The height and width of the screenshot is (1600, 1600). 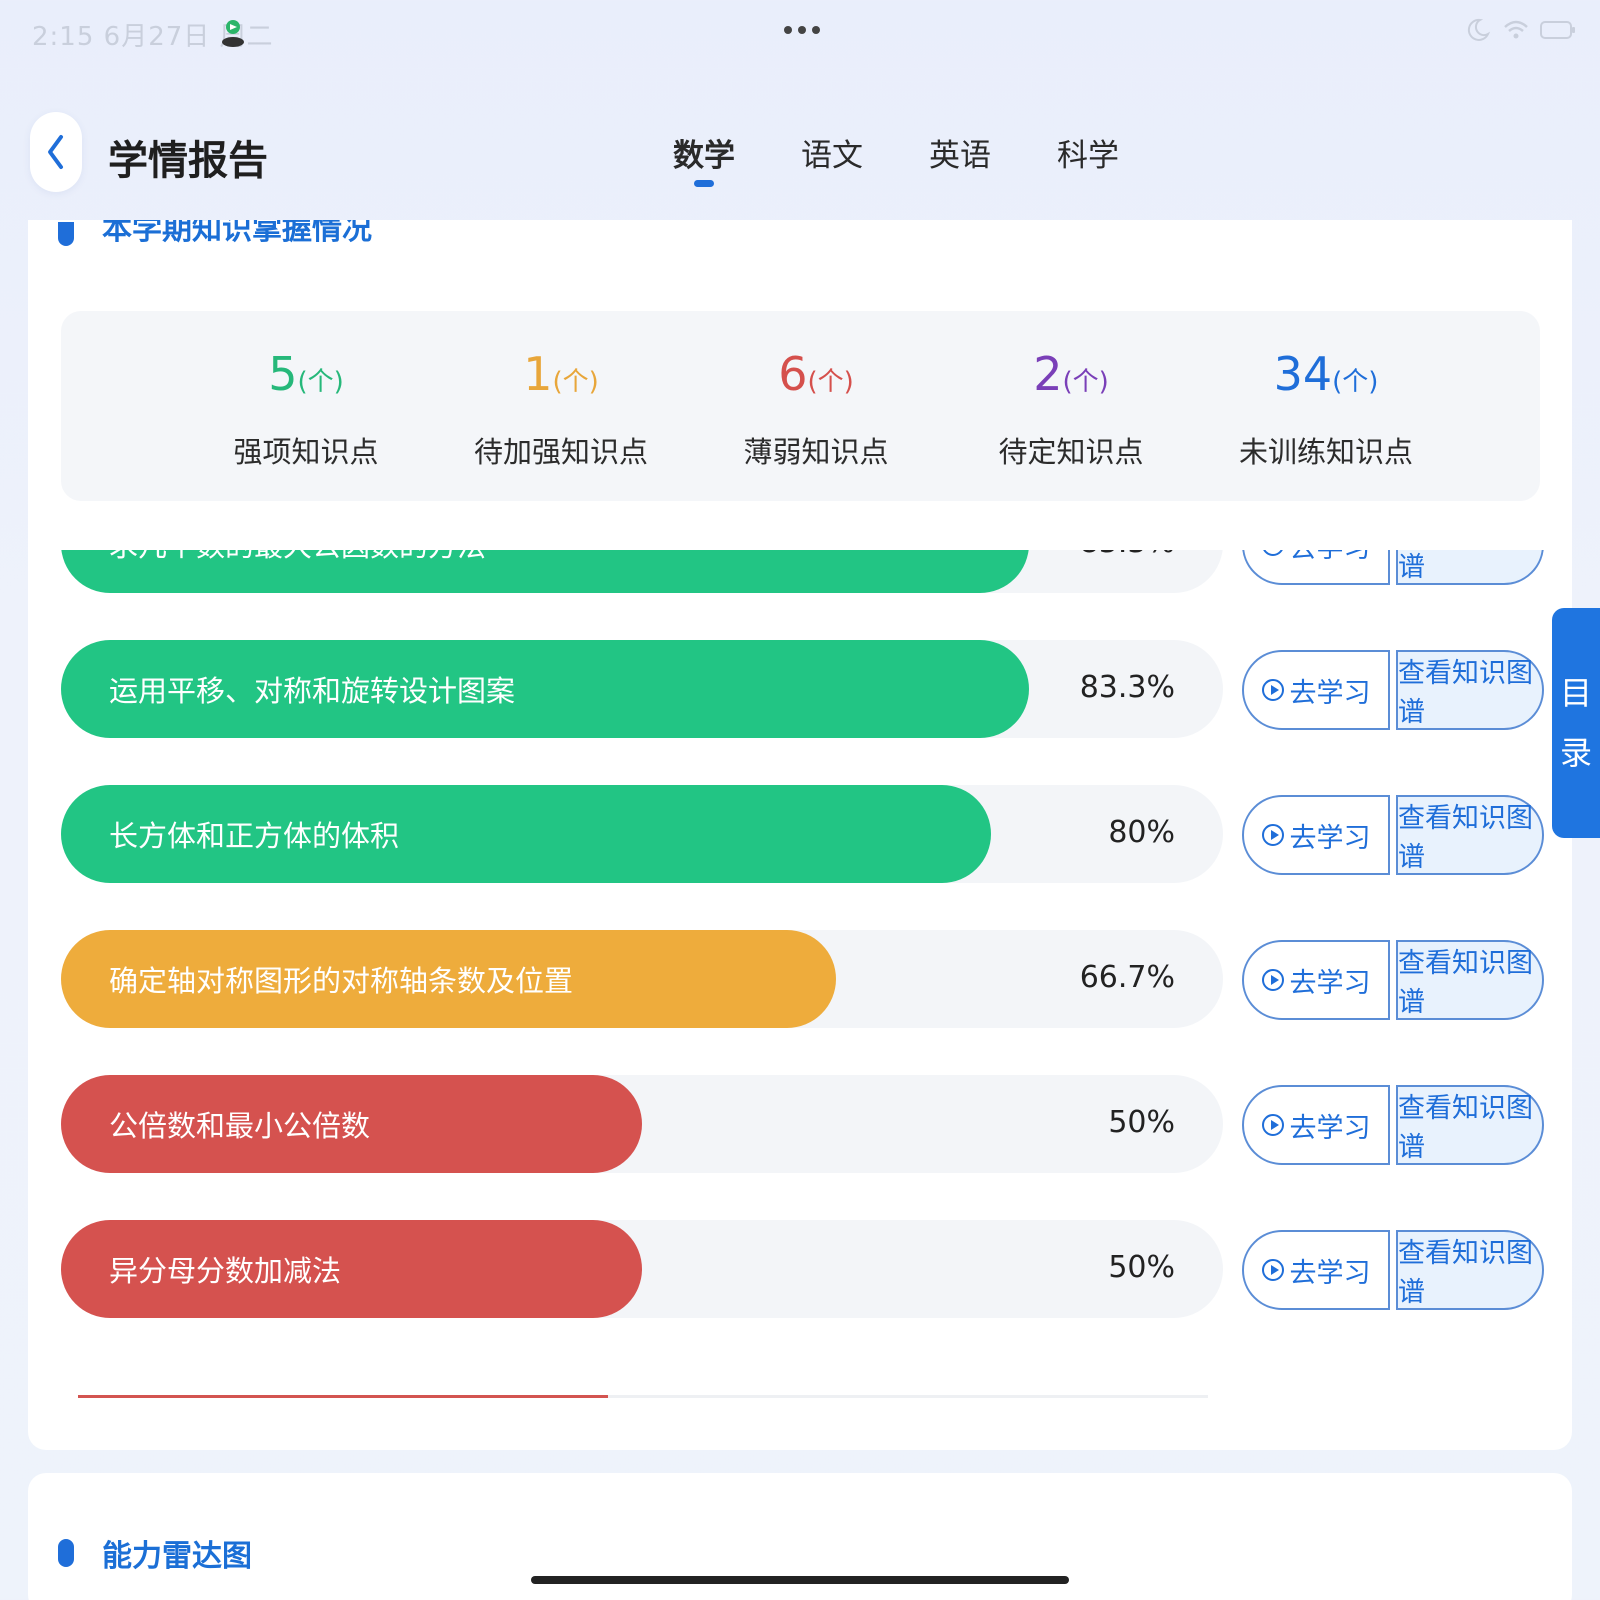 What do you see at coordinates (225, 1271) in the screenshot?
I see `item-name: 异分母分数加减法` at bounding box center [225, 1271].